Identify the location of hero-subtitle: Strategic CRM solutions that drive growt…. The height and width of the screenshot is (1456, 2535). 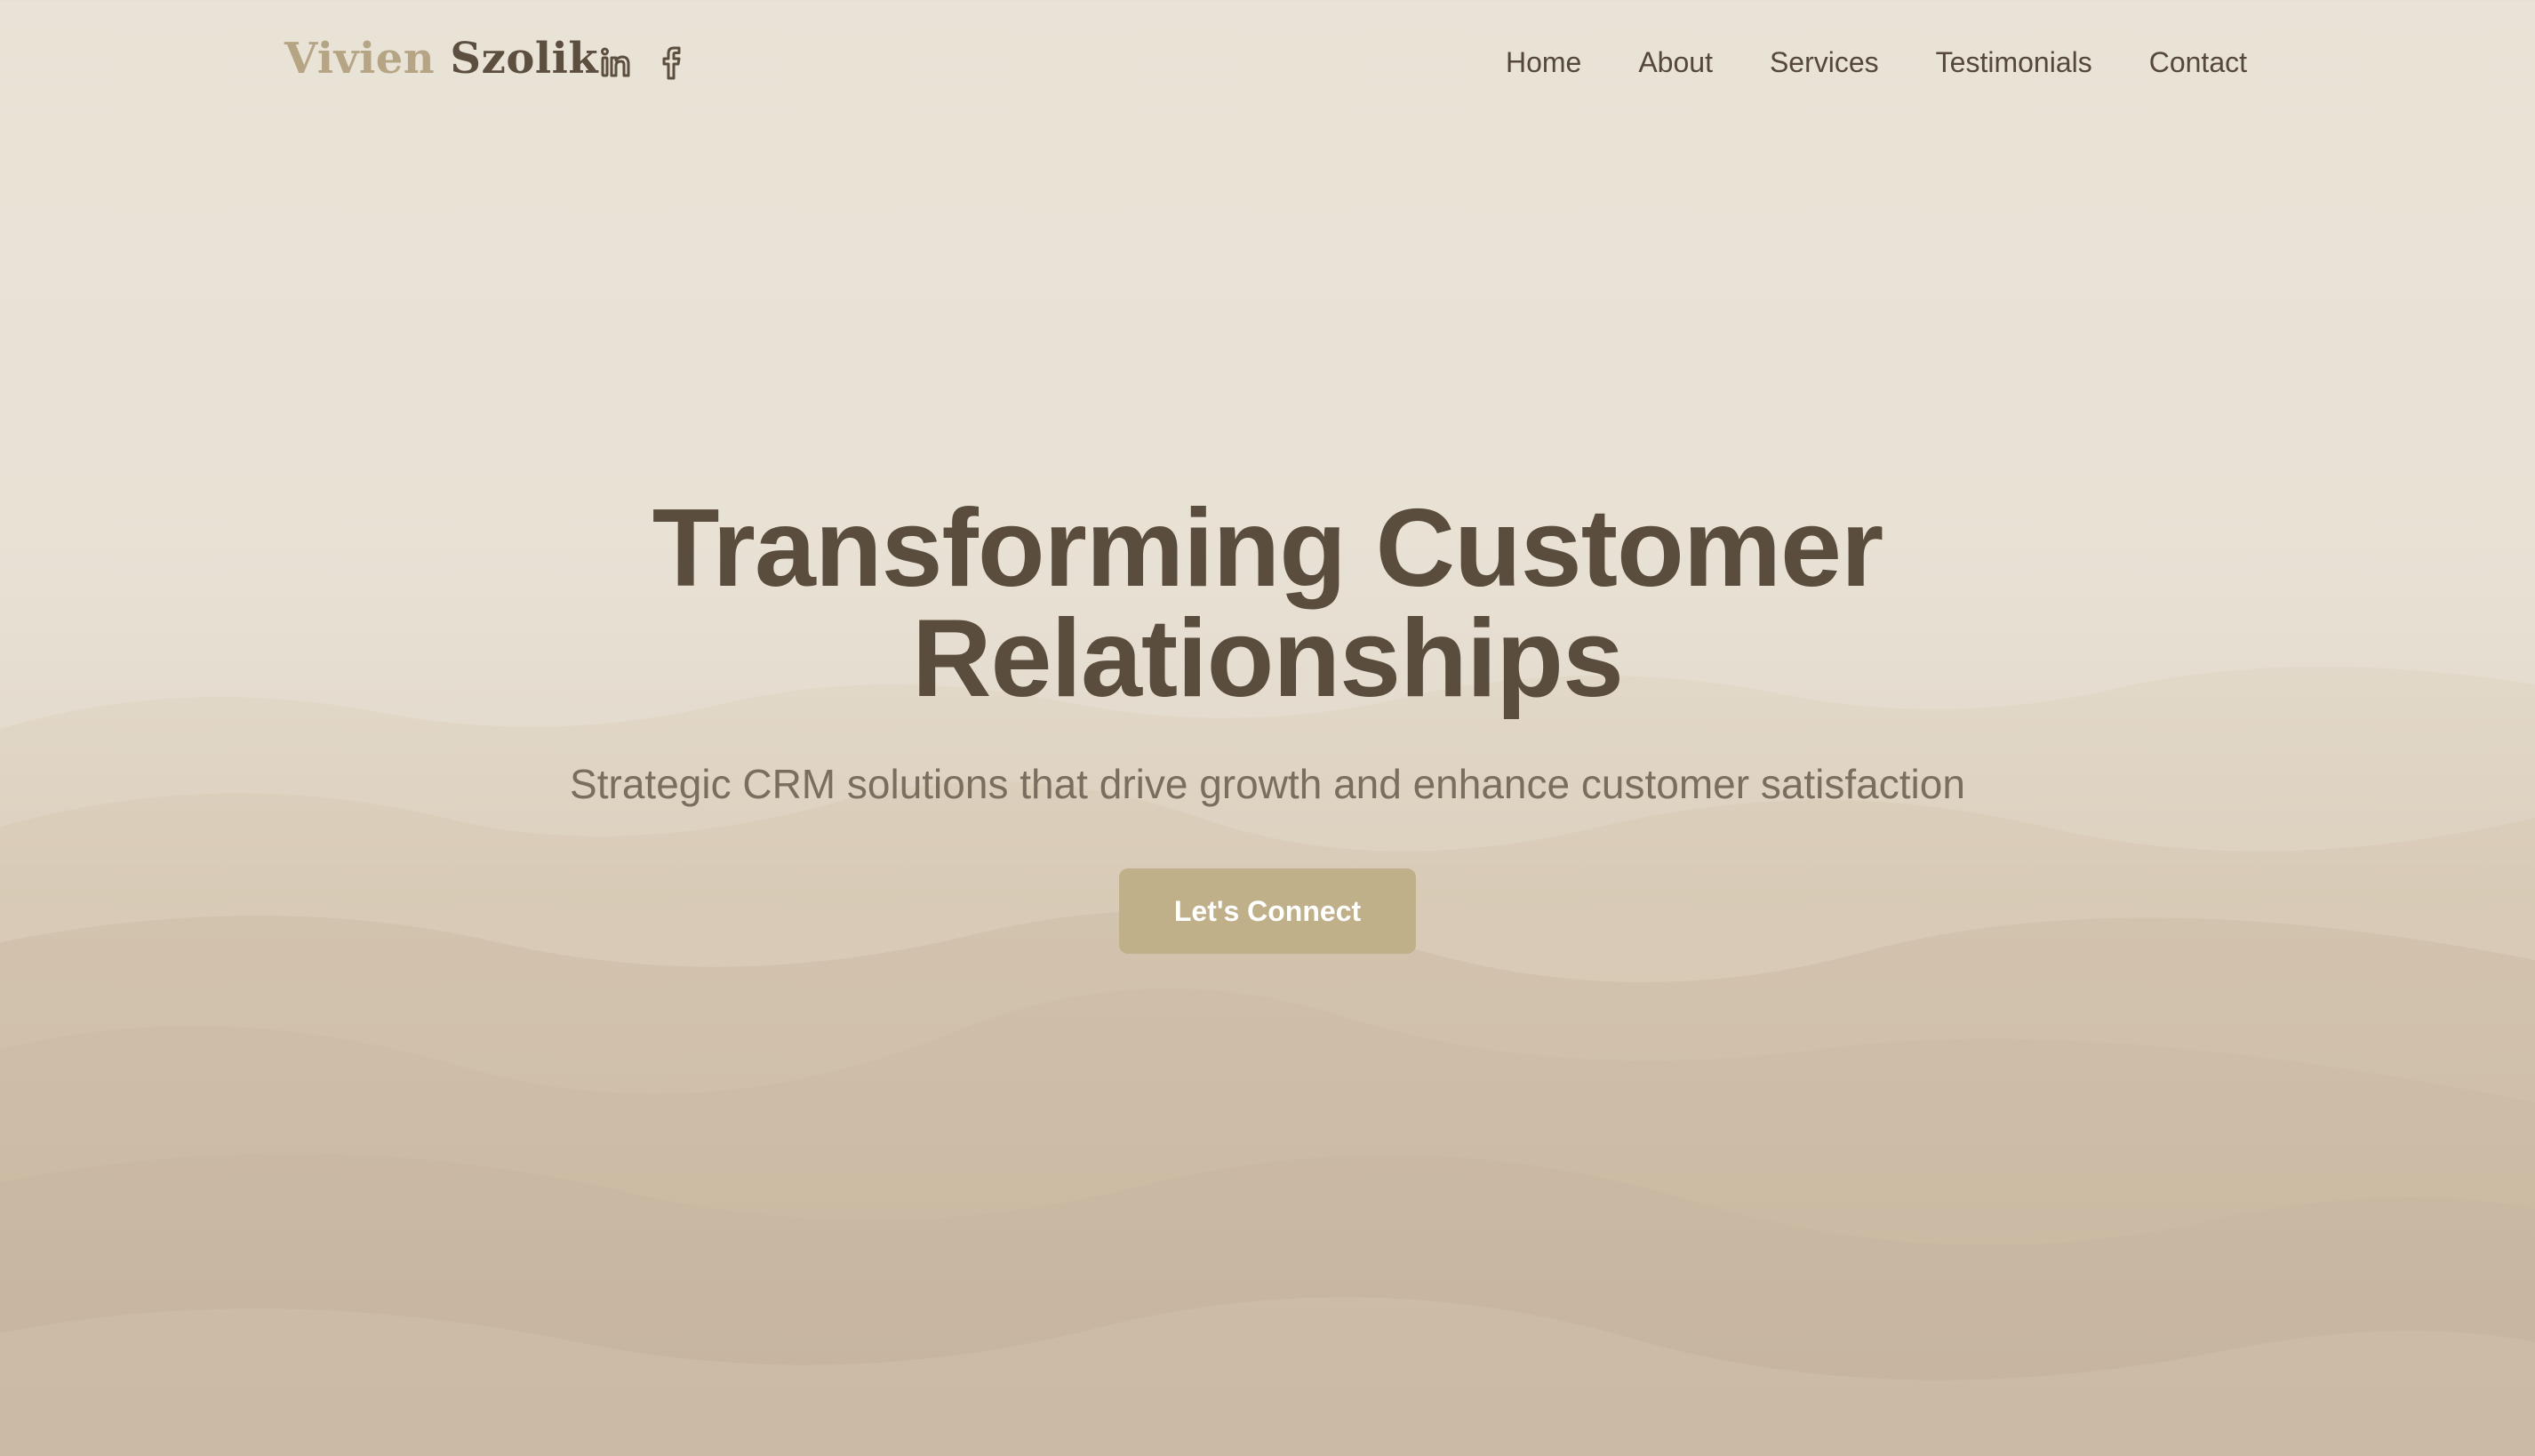
(1267, 784).